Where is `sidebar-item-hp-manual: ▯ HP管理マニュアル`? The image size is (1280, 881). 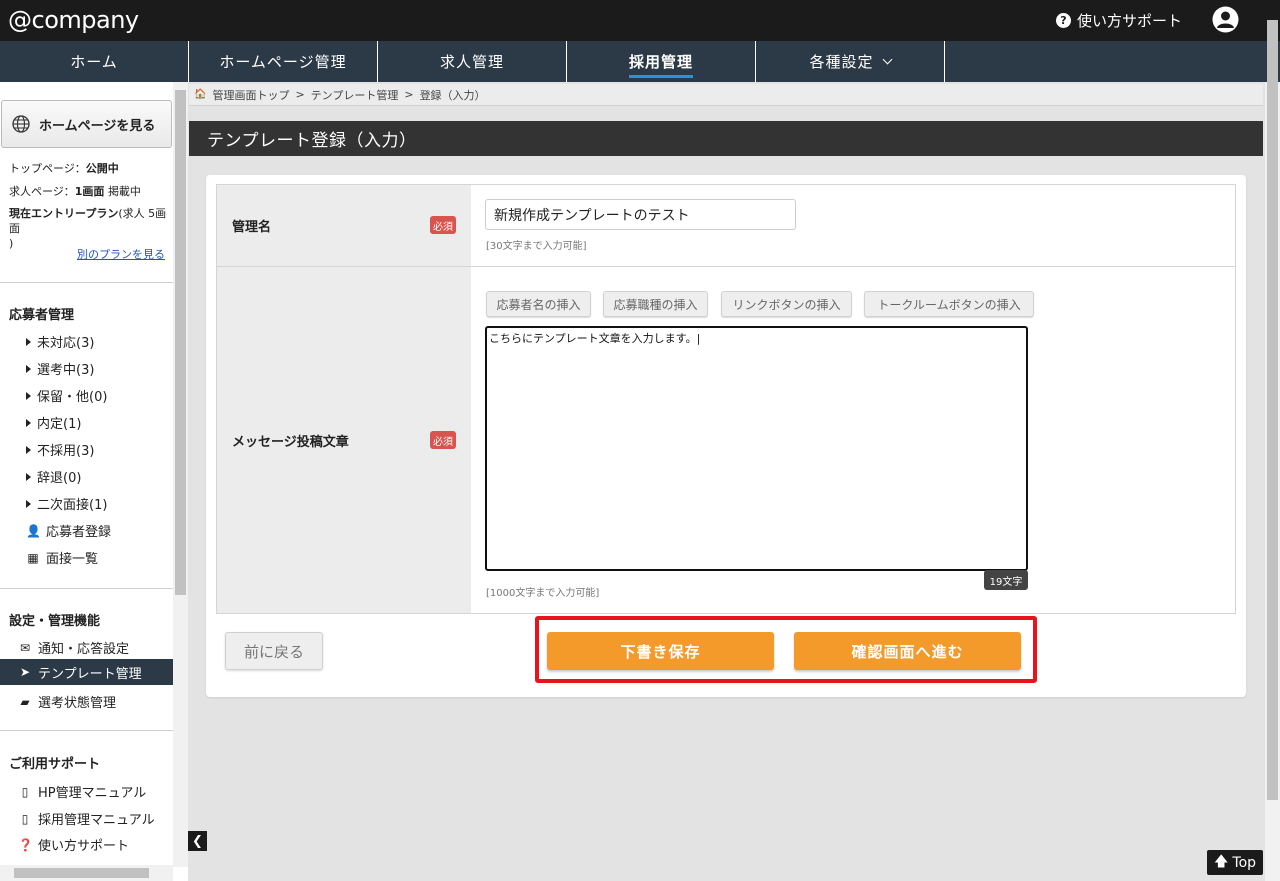 sidebar-item-hp-manual: ▯ HP管理マニュアル is located at coordinates (82, 792).